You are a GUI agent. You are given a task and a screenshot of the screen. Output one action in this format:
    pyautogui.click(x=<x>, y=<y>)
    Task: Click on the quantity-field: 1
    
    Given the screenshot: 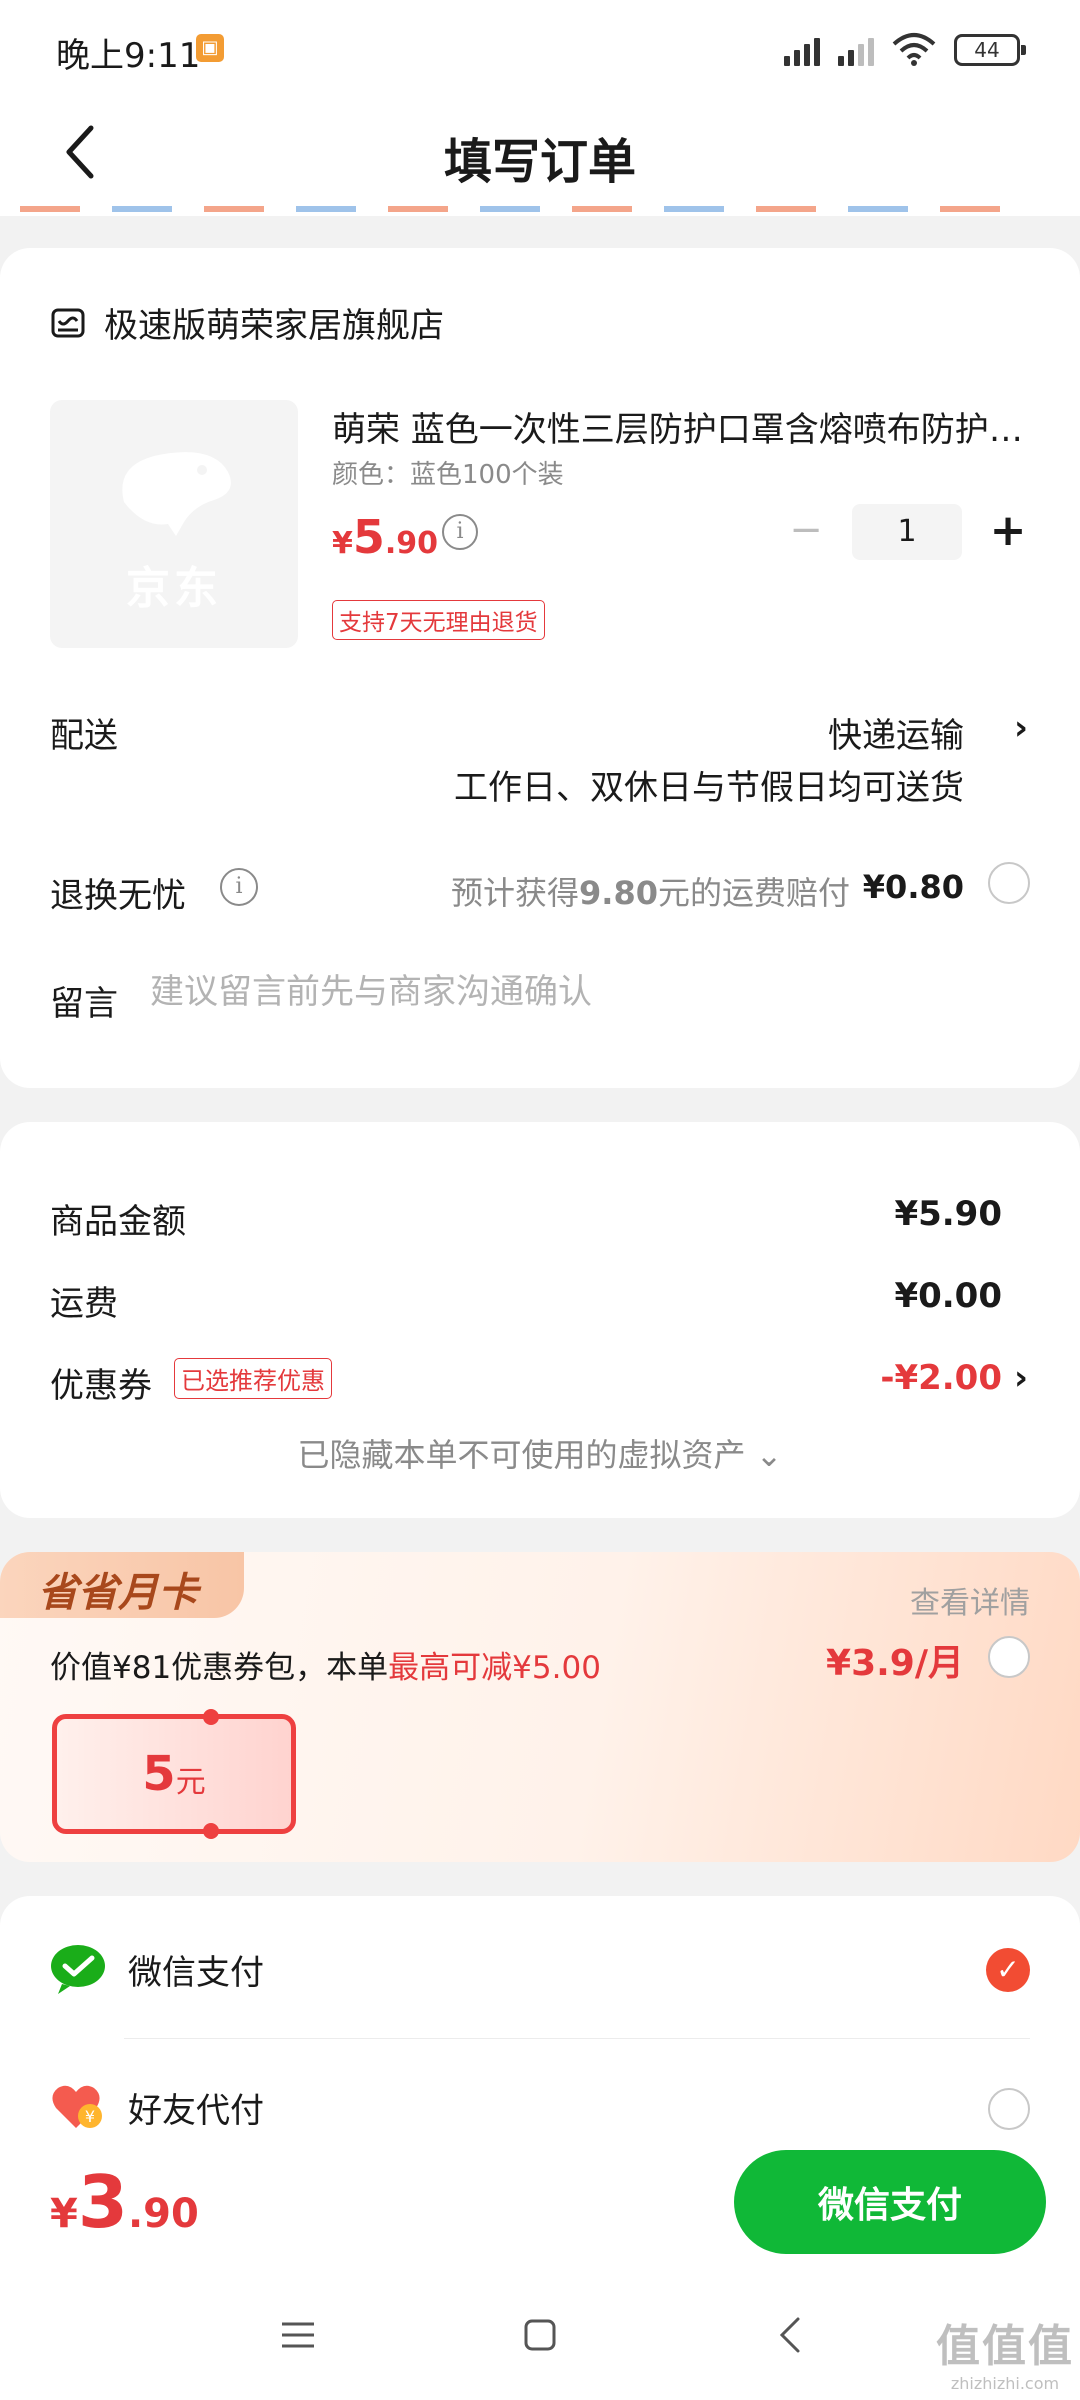 What is the action you would take?
    pyautogui.click(x=907, y=532)
    